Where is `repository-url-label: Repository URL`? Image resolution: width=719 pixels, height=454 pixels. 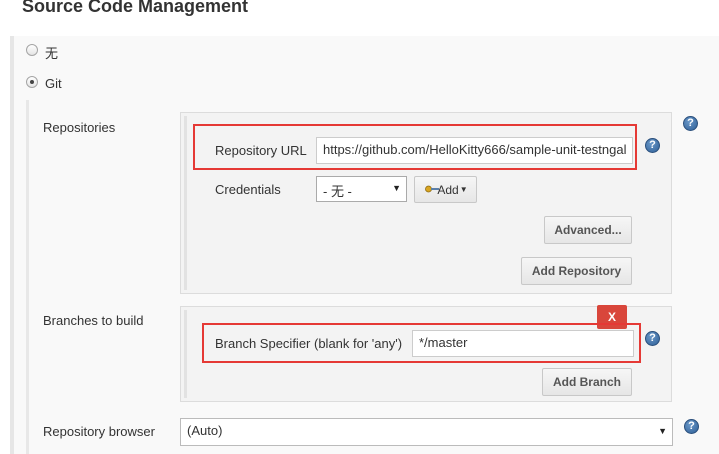 repository-url-label: Repository URL is located at coordinates (261, 150).